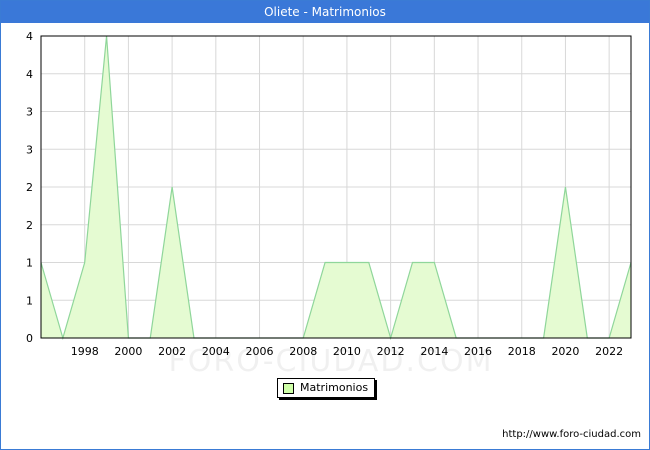  I want to click on x-tick-label: 2018, so click(522, 351).